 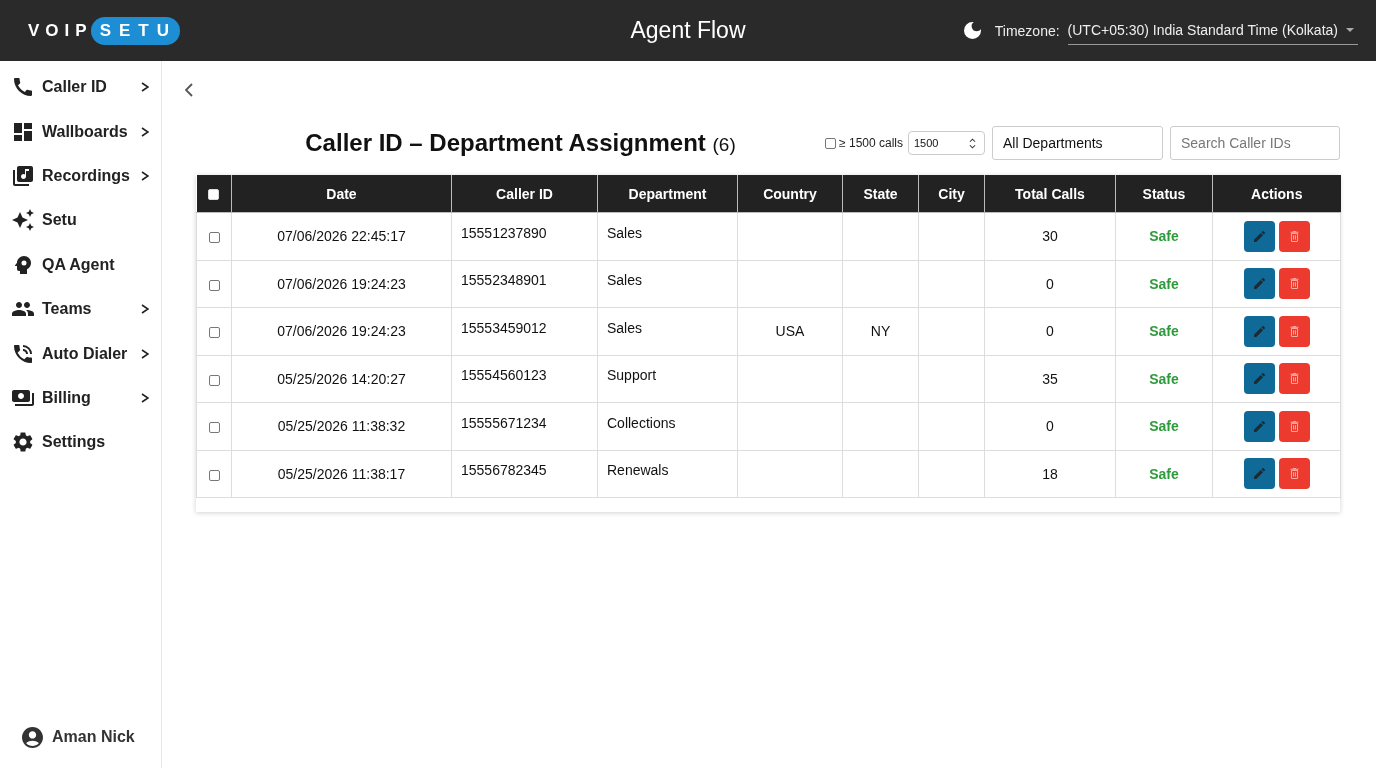 What do you see at coordinates (667, 474) in the screenshot?
I see `table-cell: Renewals` at bounding box center [667, 474].